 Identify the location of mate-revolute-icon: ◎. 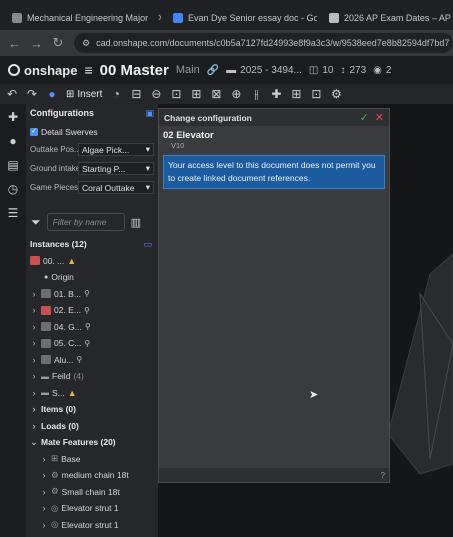
(55, 524).